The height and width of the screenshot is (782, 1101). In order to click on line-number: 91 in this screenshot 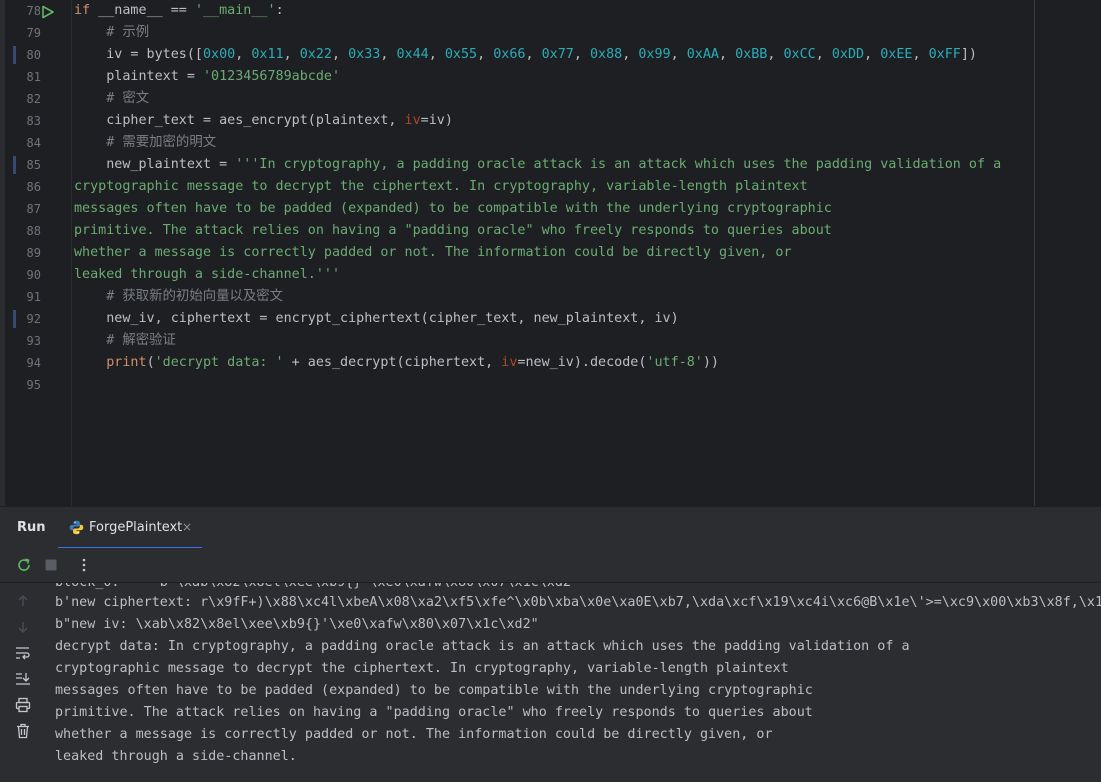, I will do `click(33, 297)`.